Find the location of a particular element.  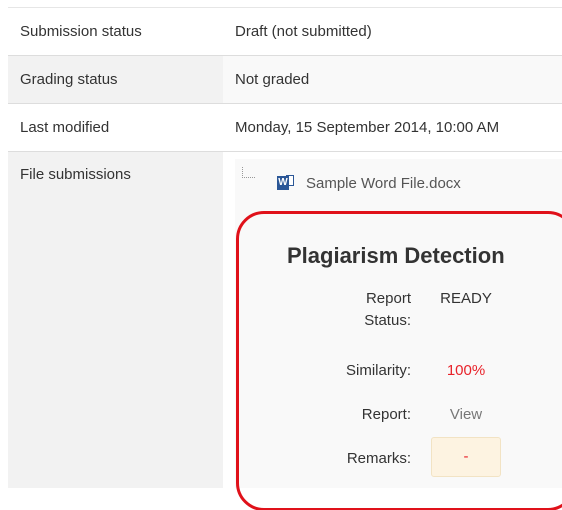

remarks-label: Remarks: is located at coordinates (378, 458).